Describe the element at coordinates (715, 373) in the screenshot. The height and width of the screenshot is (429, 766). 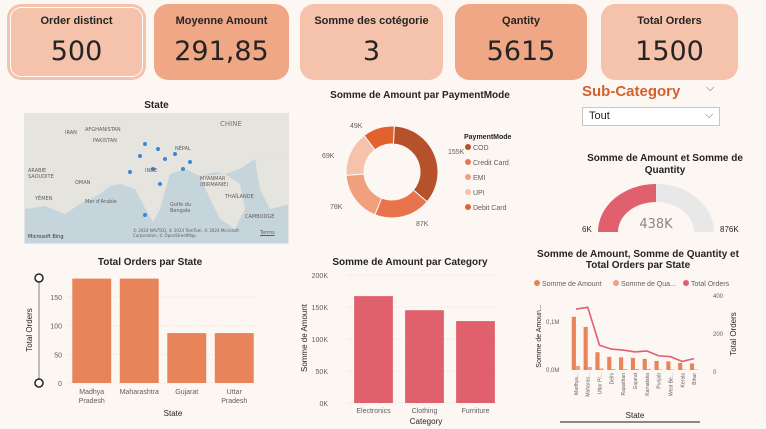
I see `combo-right-tick: 0` at that location.